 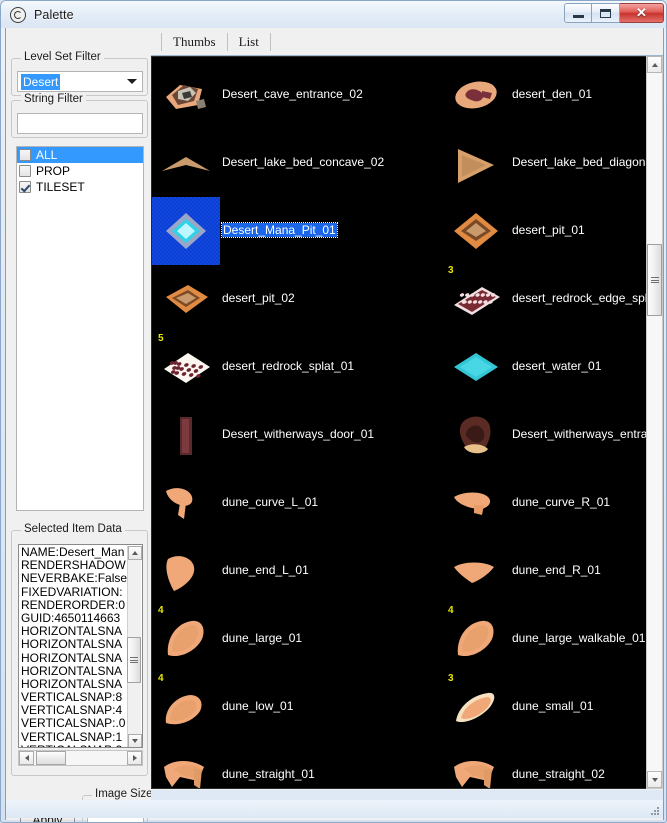 I want to click on palette-item: desert_pit_02, so click(x=275, y=299).